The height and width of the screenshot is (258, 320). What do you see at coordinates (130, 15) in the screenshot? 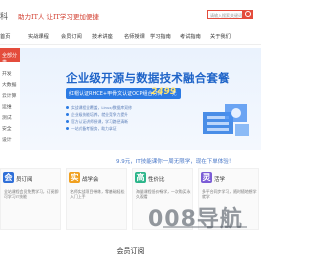
I see `top-bar: 科 助力IT人 让IT学习更加便捷 请输入搜索关键词` at bounding box center [130, 15].